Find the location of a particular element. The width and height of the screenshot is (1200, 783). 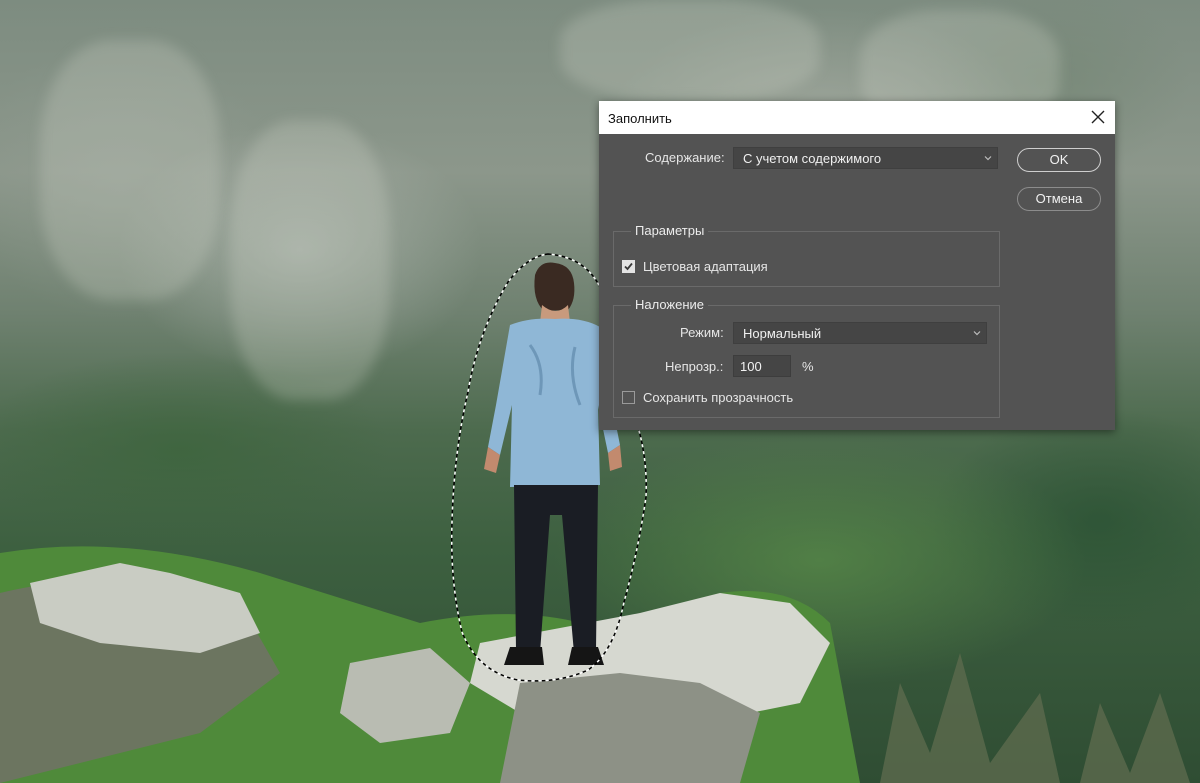

checkmark-icon is located at coordinates (628, 266).